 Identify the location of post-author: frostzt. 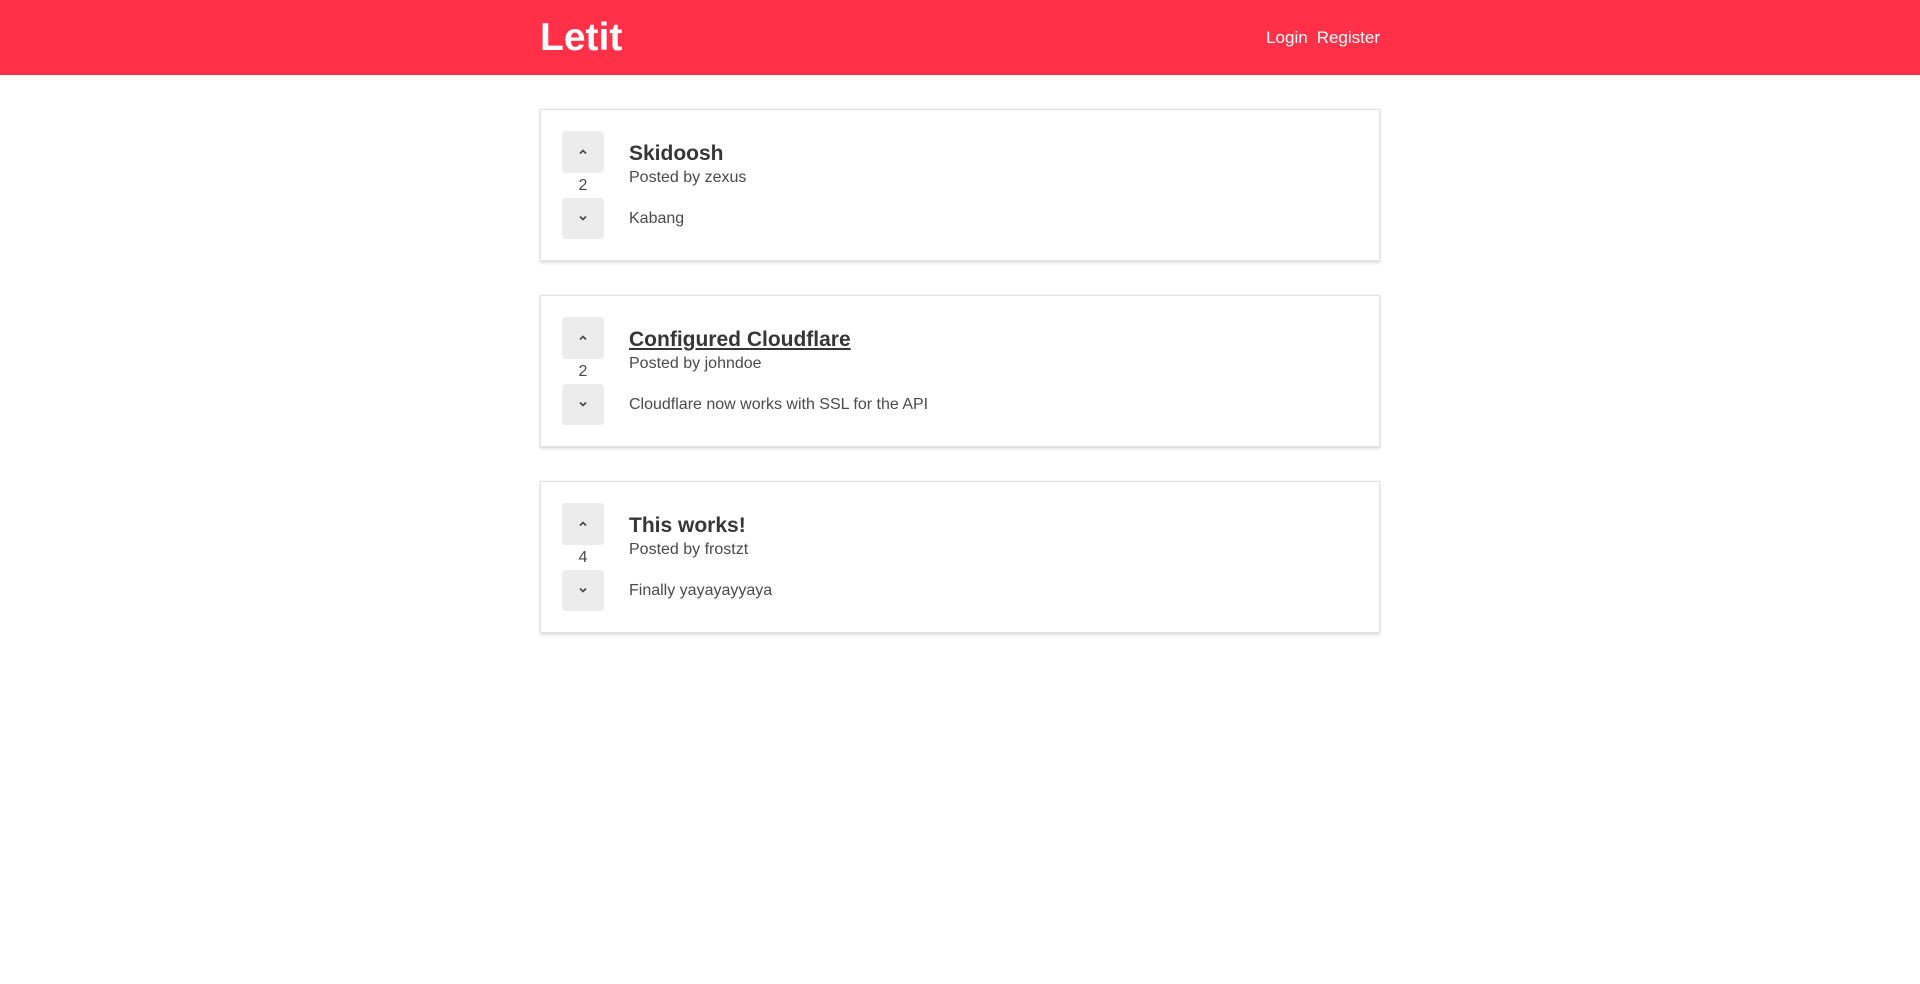
(726, 549).